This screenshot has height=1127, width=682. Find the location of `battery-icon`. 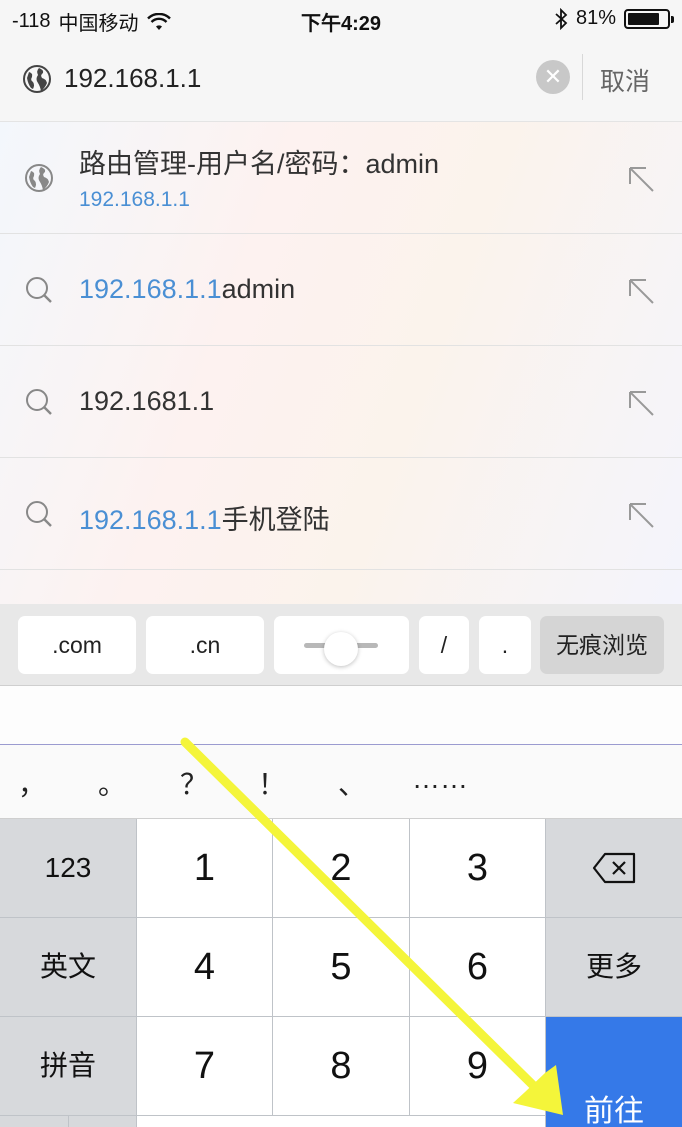

battery-icon is located at coordinates (649, 18).